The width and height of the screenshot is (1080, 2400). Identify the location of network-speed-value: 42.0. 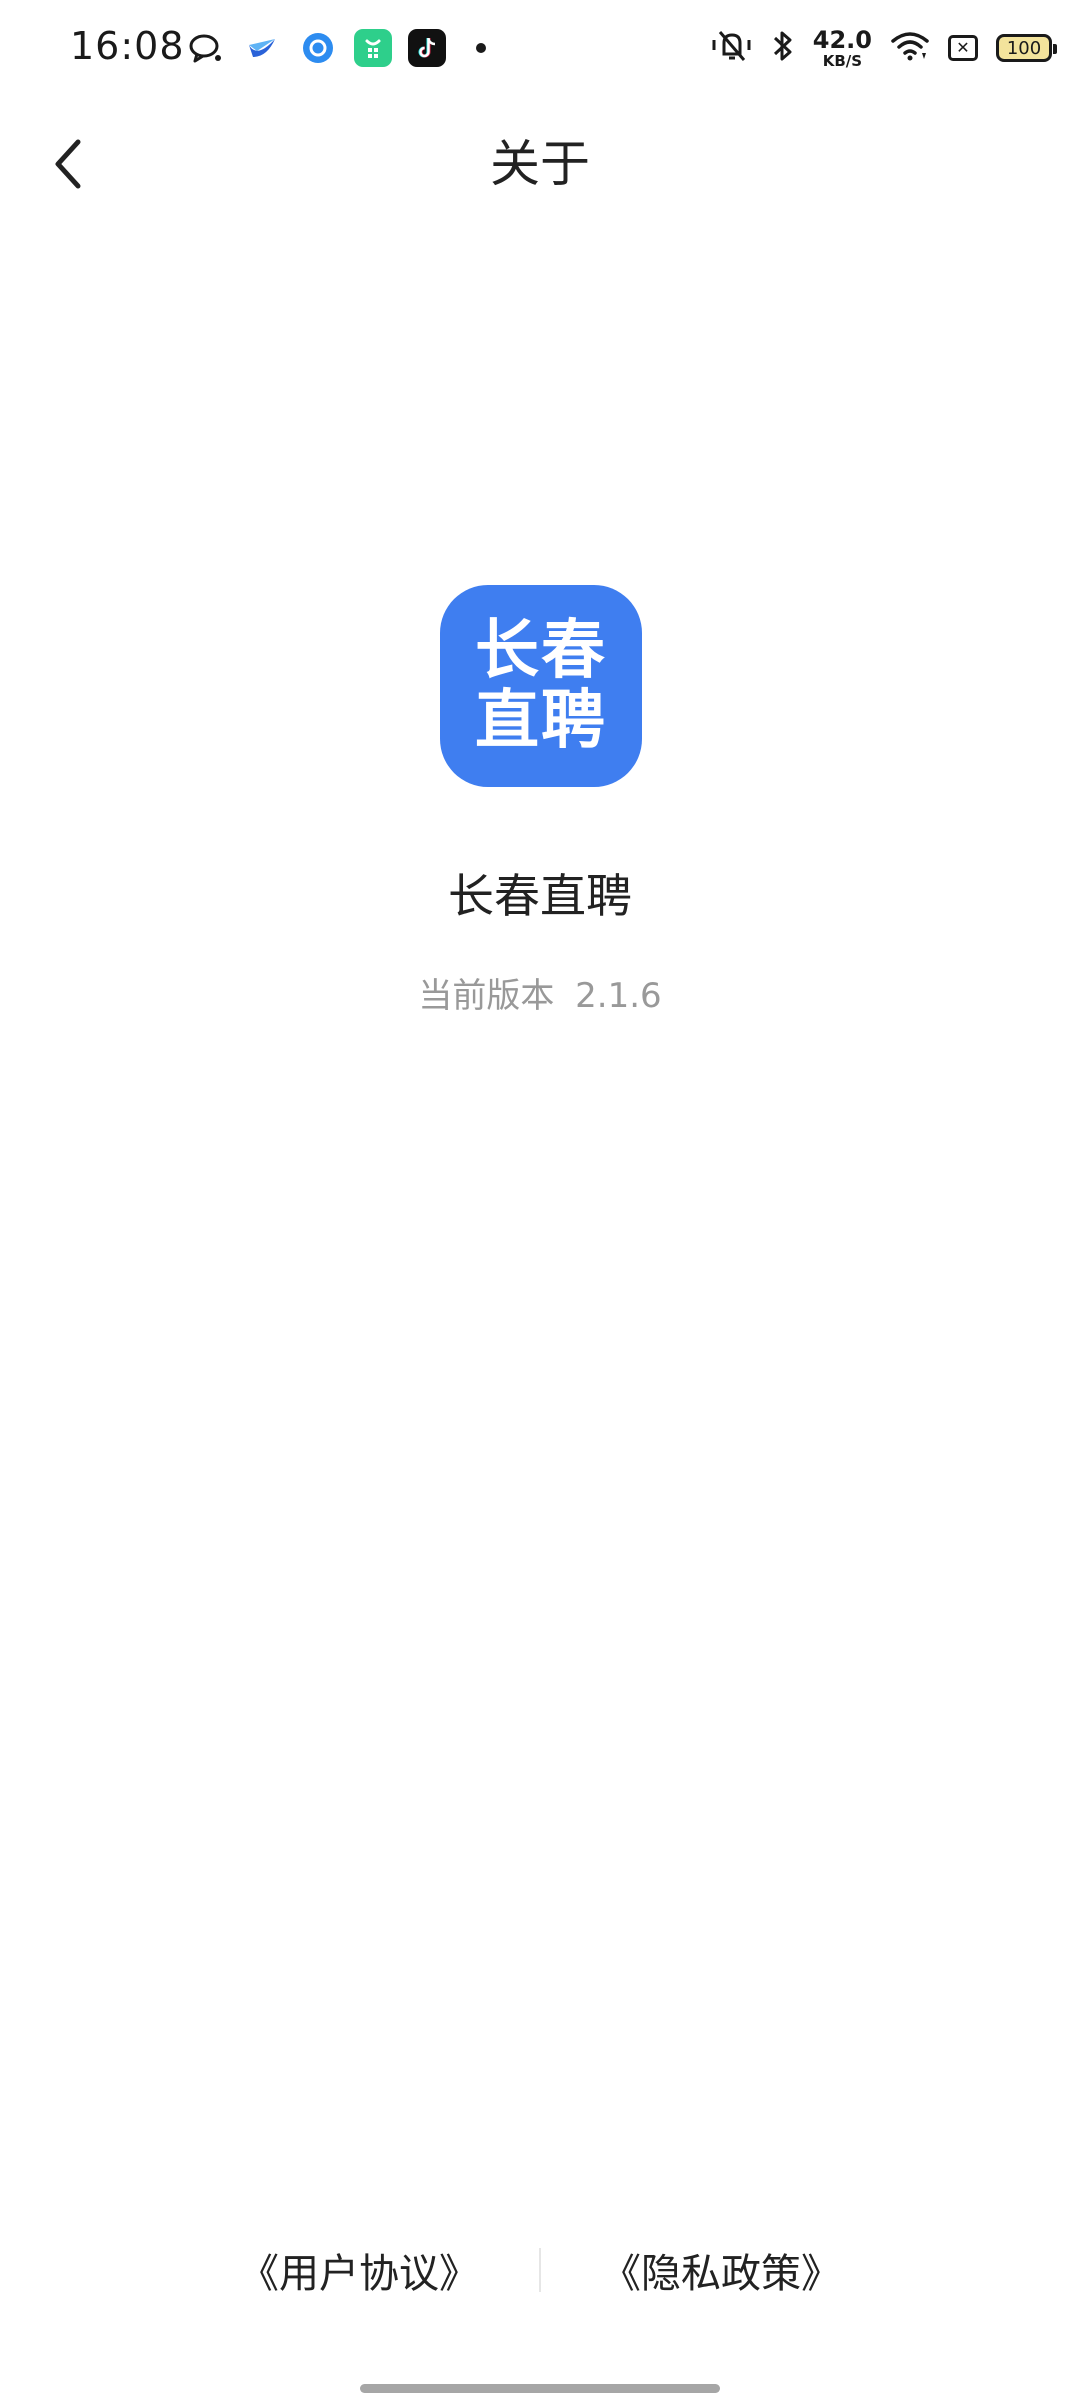
(842, 39).